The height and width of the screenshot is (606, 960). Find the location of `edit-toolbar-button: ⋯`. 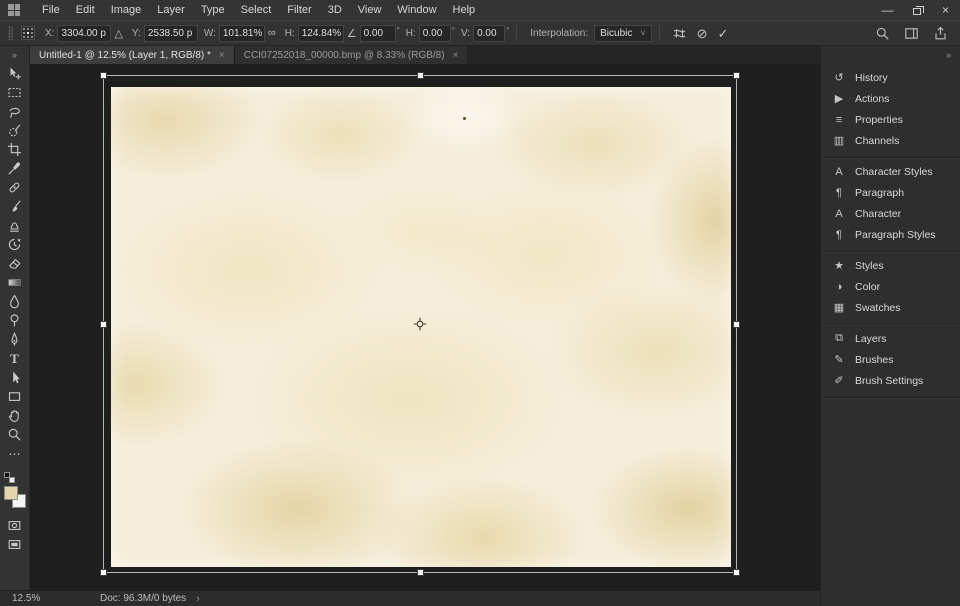

edit-toolbar-button: ⋯ is located at coordinates (15, 453).